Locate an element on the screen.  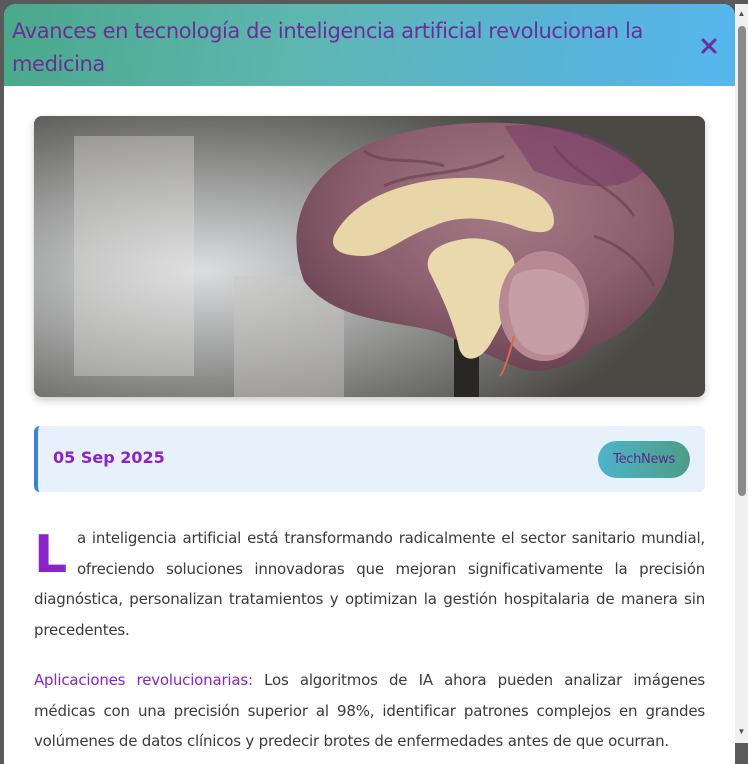
source-badge: TechNews is located at coordinates (644, 459).